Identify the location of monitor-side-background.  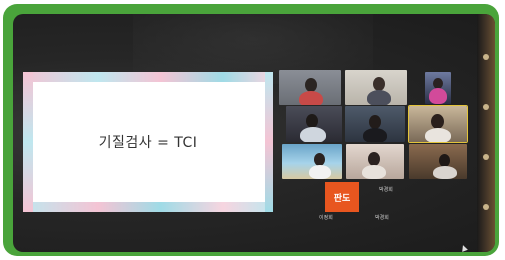
(486, 133).